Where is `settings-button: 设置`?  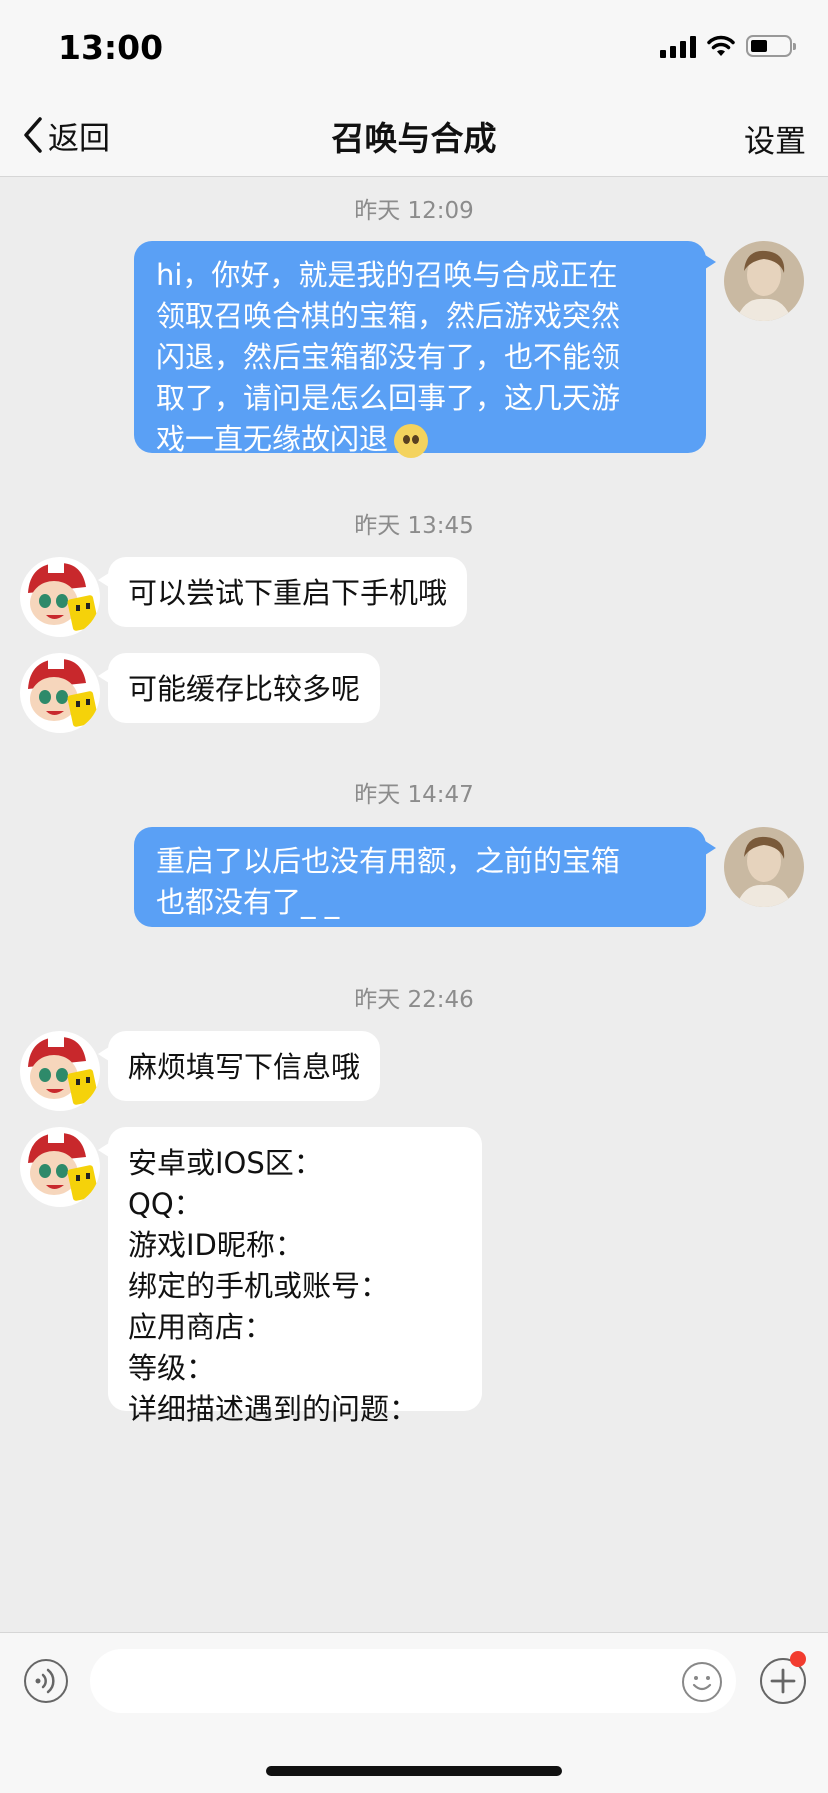
settings-button: 设置 is located at coordinates (775, 138).